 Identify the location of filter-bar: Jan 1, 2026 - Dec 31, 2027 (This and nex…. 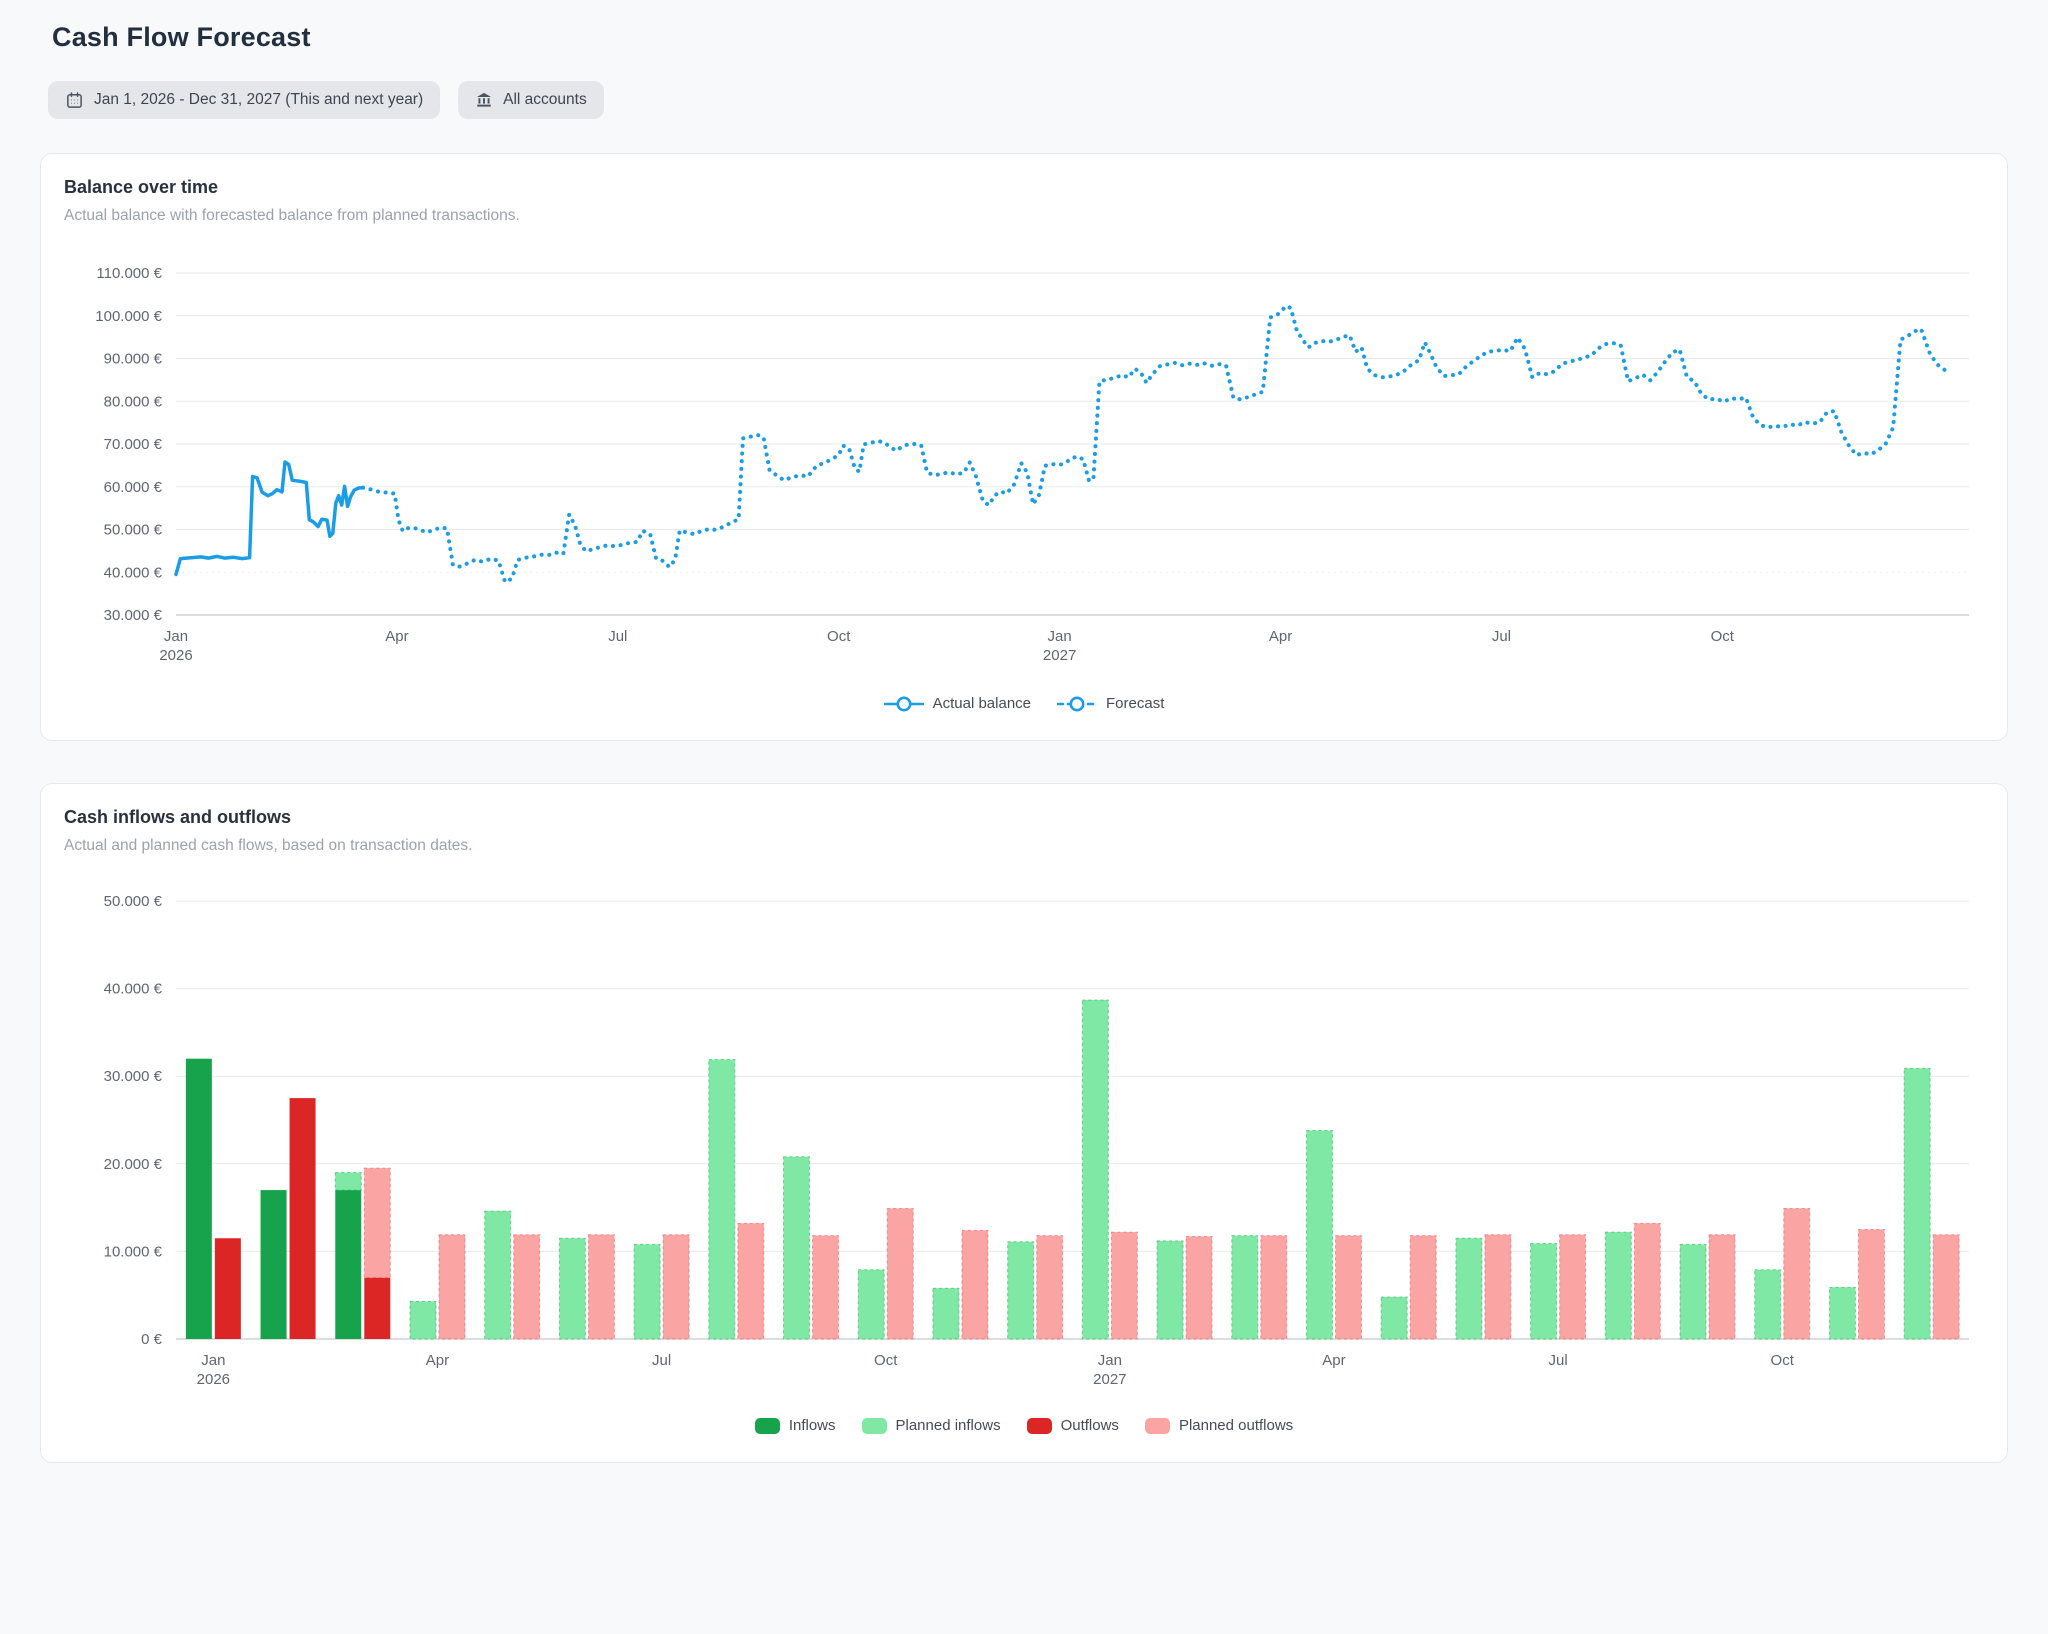
(1028, 100).